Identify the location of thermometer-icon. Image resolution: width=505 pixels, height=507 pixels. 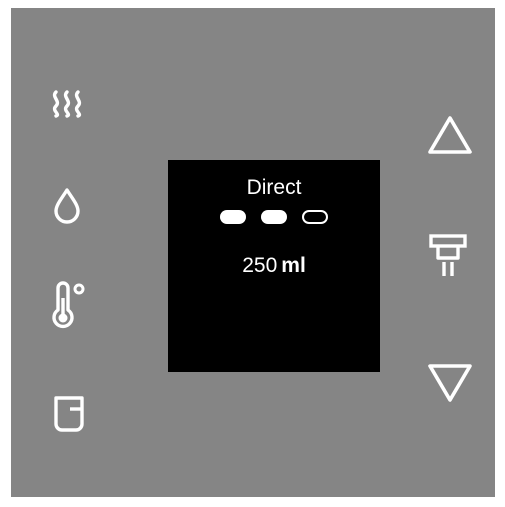
(68, 305).